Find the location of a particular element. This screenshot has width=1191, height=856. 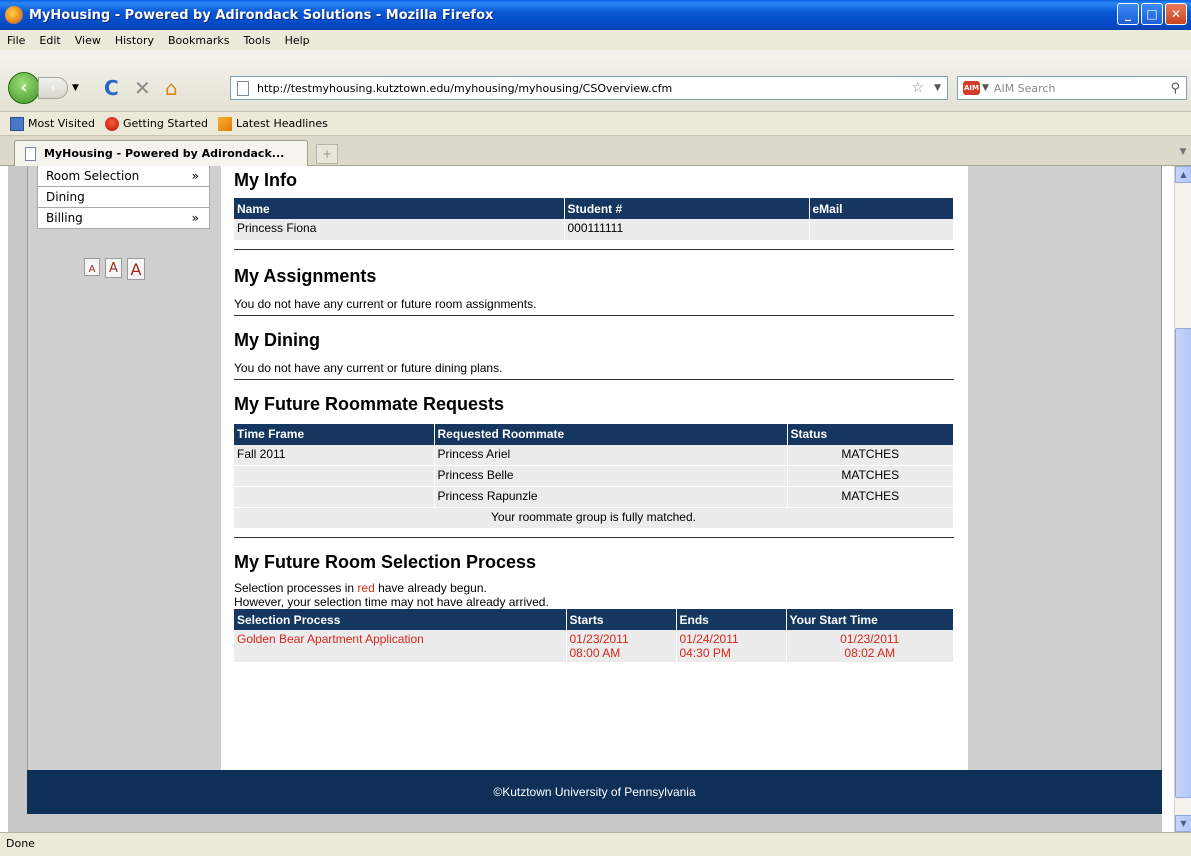

bookmark-label: Latest Headlines is located at coordinates (282, 123).